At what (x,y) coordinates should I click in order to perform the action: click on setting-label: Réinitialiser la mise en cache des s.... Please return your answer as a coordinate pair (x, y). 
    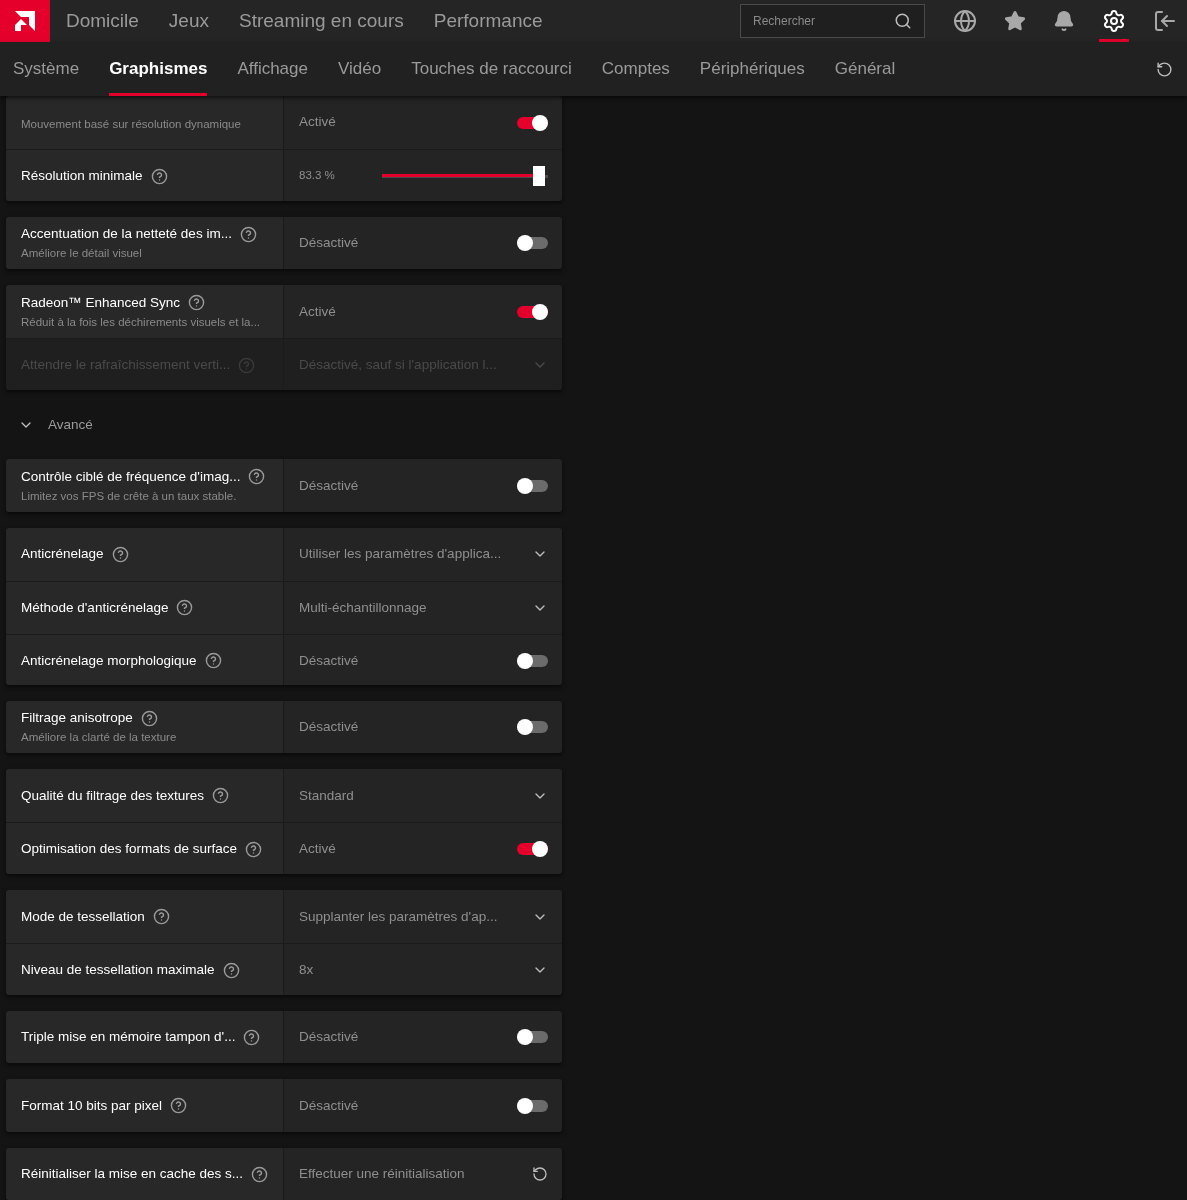
    Looking at the image, I should click on (132, 1174).